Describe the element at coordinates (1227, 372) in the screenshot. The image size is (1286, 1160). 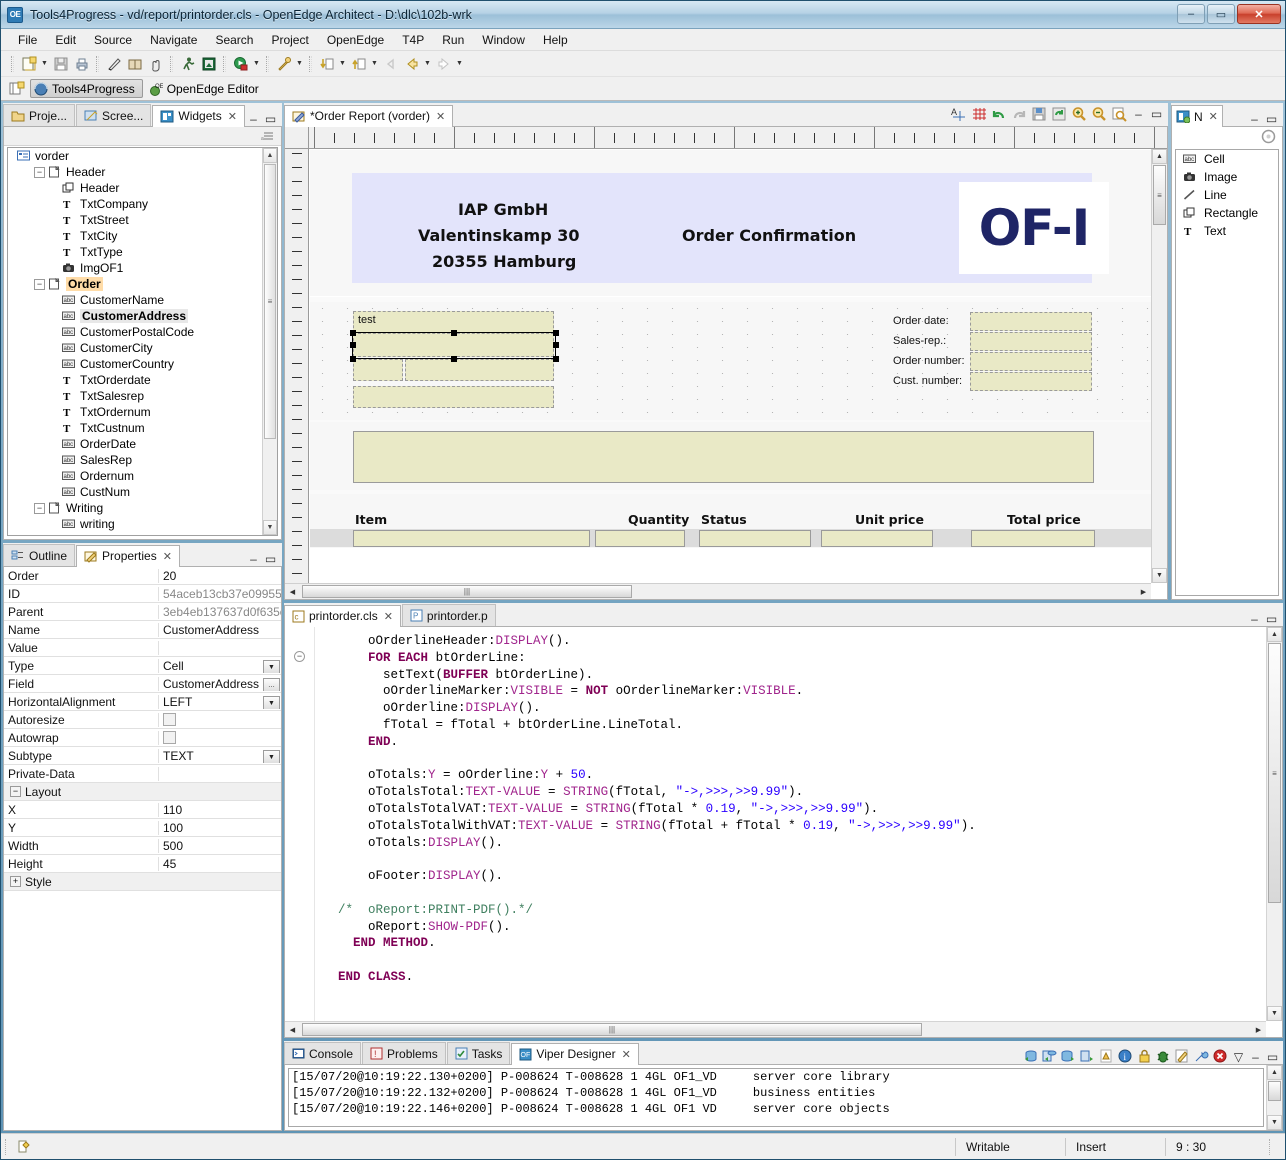
I see `palette-list: abc Cell Image Line Rectangle T Text` at that location.